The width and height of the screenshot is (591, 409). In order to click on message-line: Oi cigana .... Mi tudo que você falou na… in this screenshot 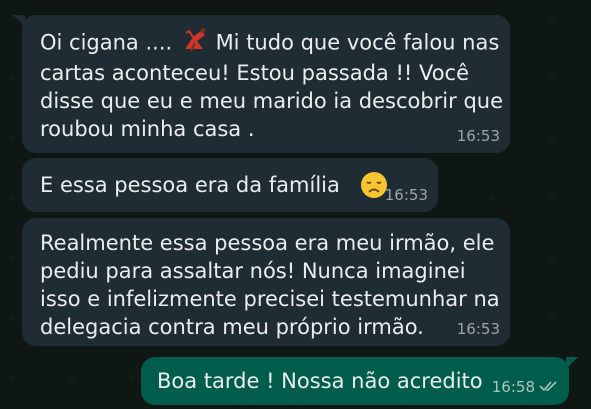, I will do `click(269, 43)`.